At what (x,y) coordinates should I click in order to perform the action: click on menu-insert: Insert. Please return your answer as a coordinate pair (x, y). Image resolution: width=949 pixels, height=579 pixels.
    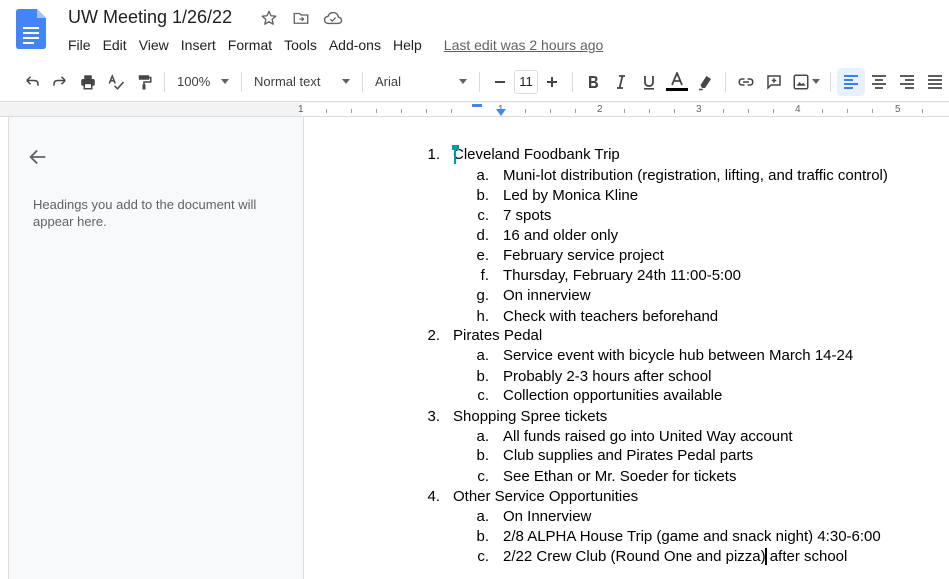
    Looking at the image, I should click on (198, 45).